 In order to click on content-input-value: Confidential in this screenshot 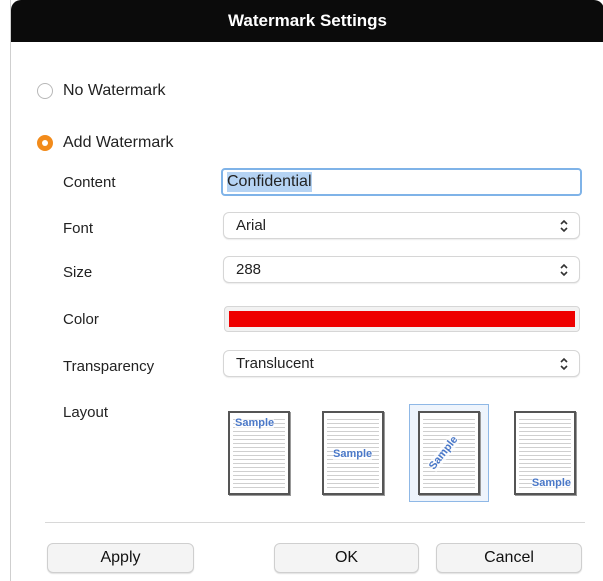, I will do `click(269, 182)`.